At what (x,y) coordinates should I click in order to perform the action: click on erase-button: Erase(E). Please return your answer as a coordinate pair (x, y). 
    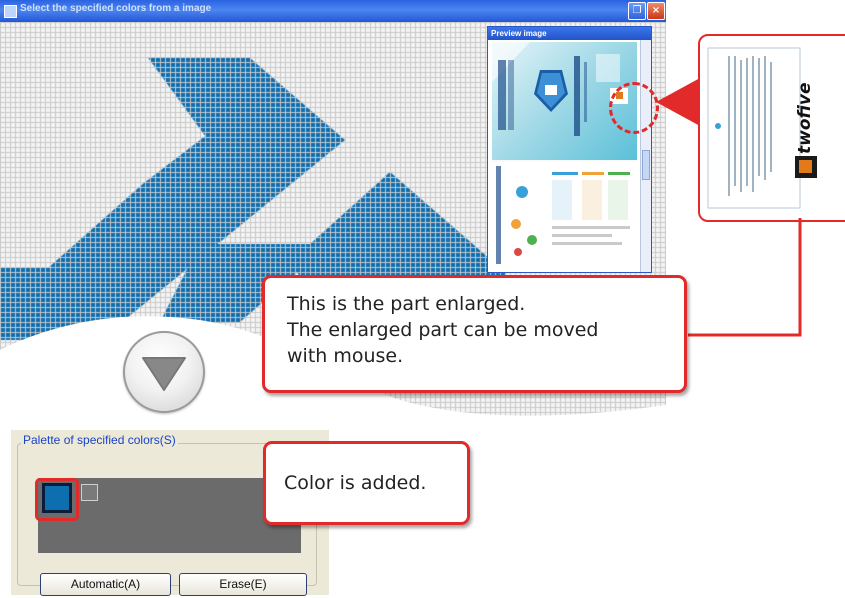
    Looking at the image, I should click on (243, 584).